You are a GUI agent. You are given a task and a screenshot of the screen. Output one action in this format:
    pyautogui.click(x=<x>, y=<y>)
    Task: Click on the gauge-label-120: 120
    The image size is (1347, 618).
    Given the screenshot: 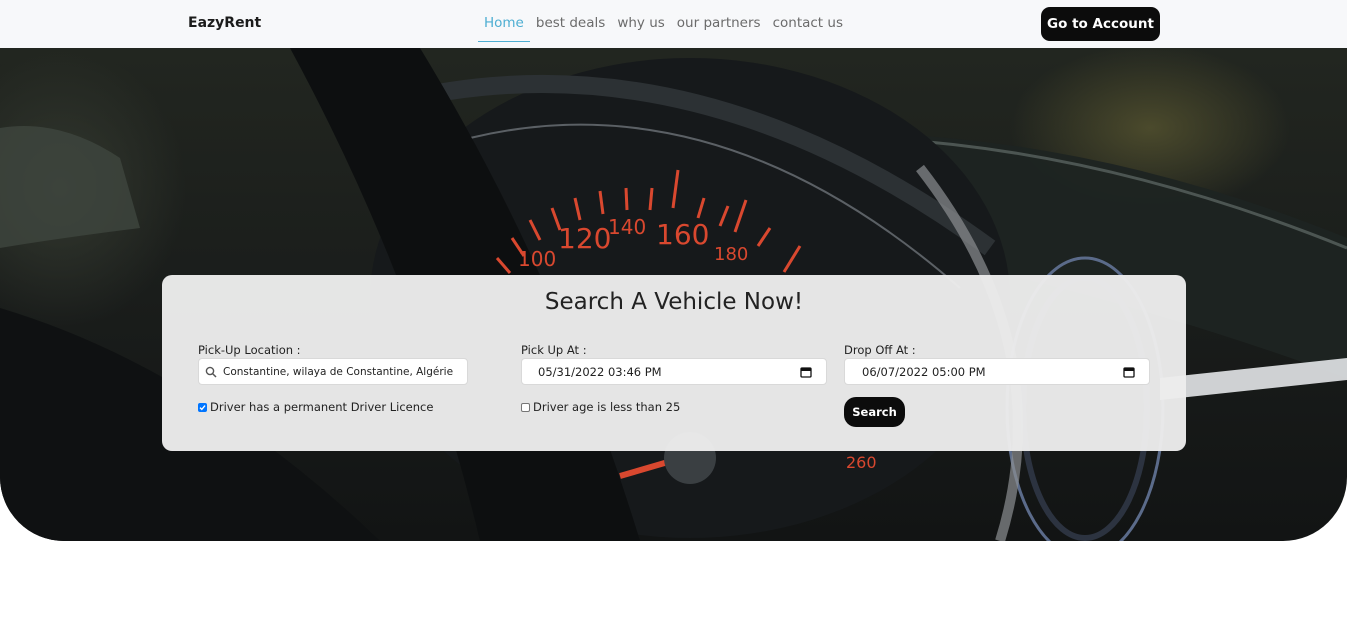 What is the action you would take?
    pyautogui.click(x=584, y=238)
    